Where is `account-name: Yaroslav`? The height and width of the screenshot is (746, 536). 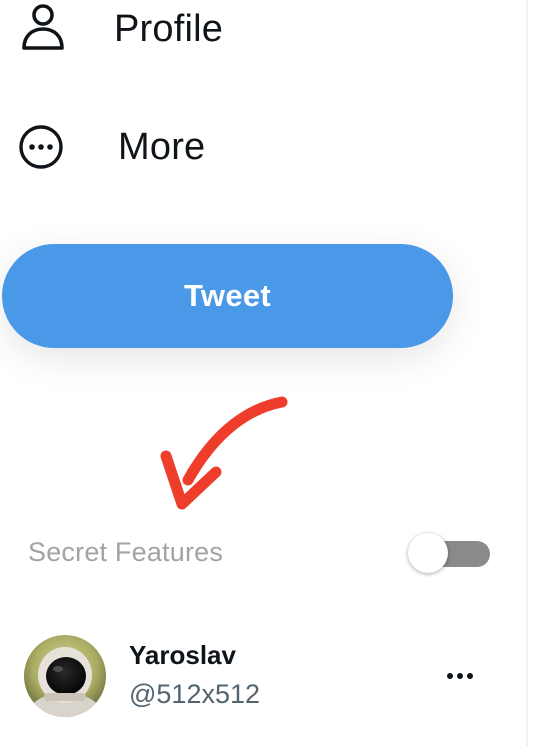 account-name: Yaroslav is located at coordinates (182, 655).